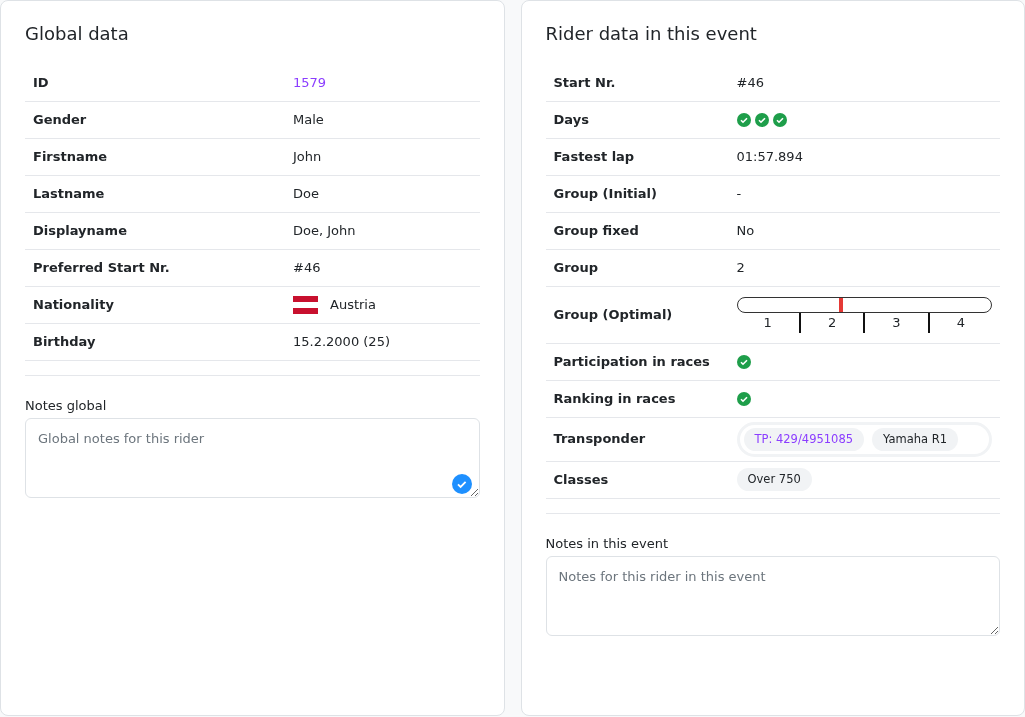 The height and width of the screenshot is (717, 1025). I want to click on vehicle-tag: Yamaha R1, so click(915, 439).